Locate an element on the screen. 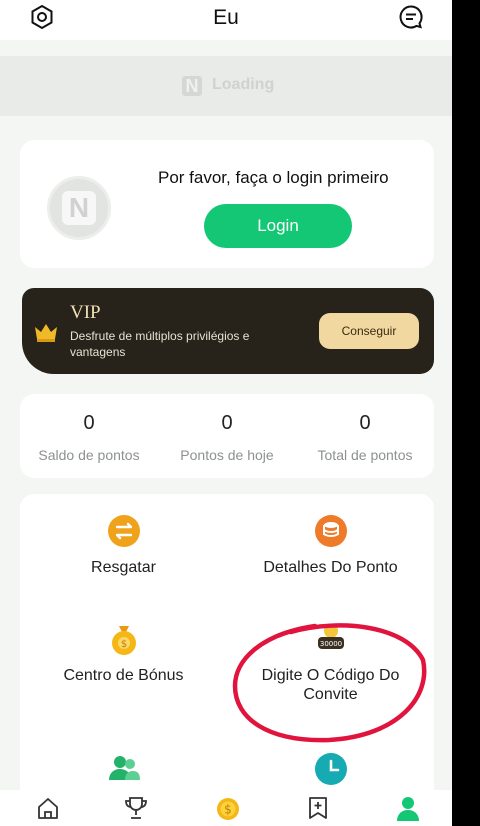  exchange-icon is located at coordinates (124, 531).